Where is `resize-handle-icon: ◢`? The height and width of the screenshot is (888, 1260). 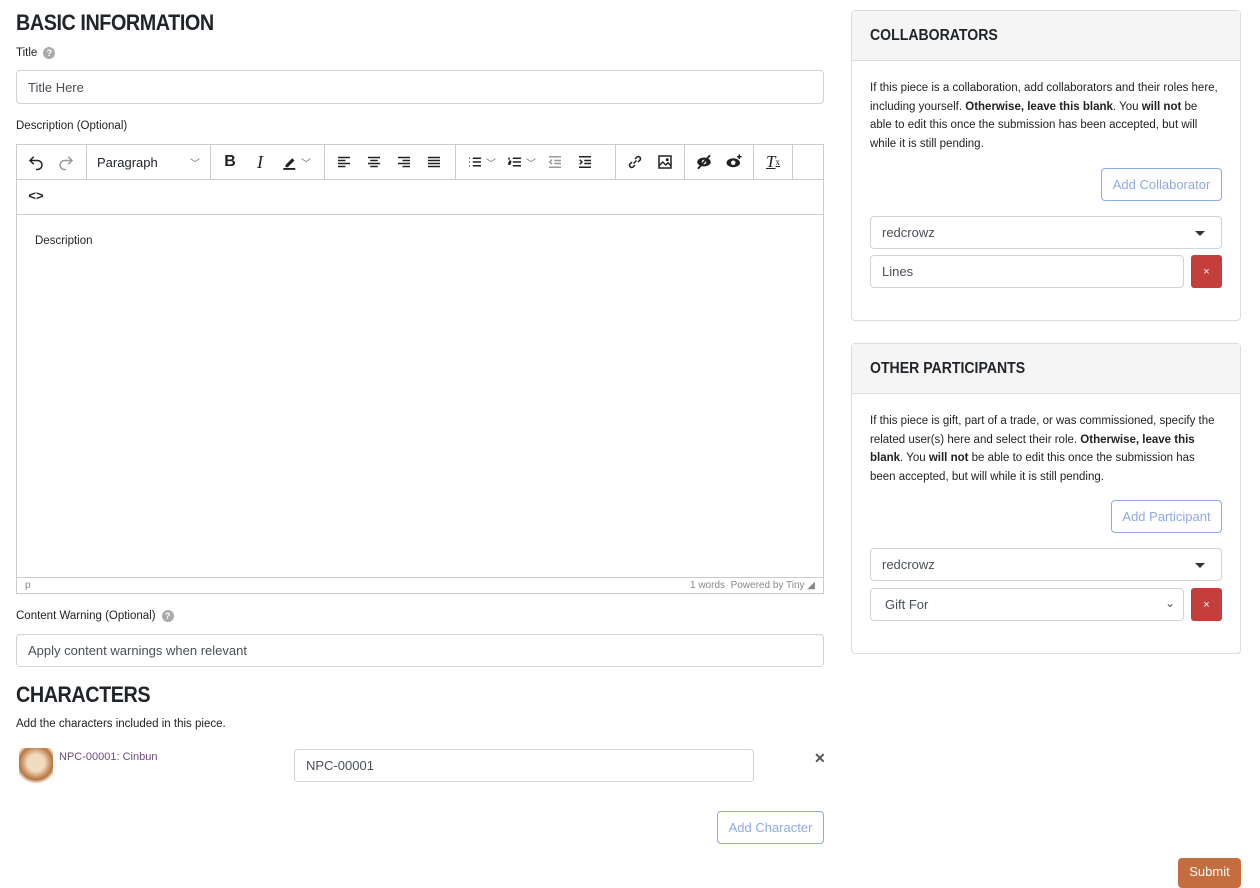
resize-handle-icon: ◢ is located at coordinates (811, 585).